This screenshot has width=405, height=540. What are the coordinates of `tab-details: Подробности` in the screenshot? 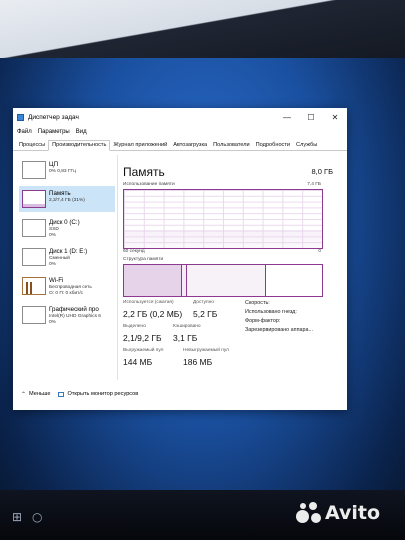 It's located at (273, 145).